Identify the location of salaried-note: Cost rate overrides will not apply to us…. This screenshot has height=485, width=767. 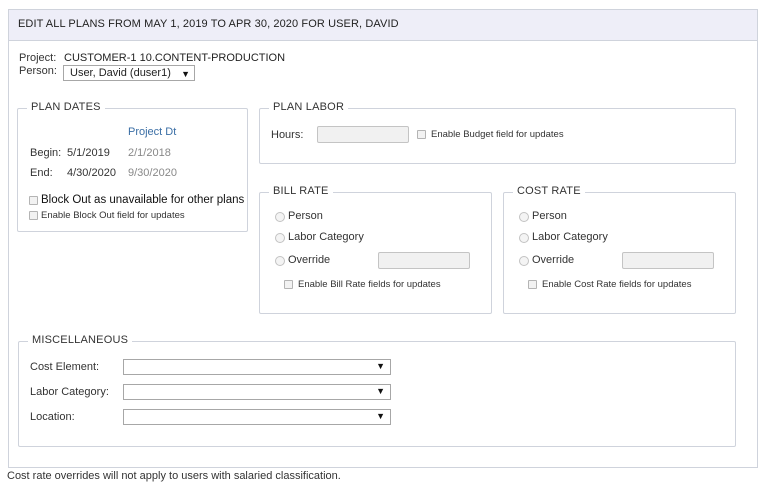
(174, 476).